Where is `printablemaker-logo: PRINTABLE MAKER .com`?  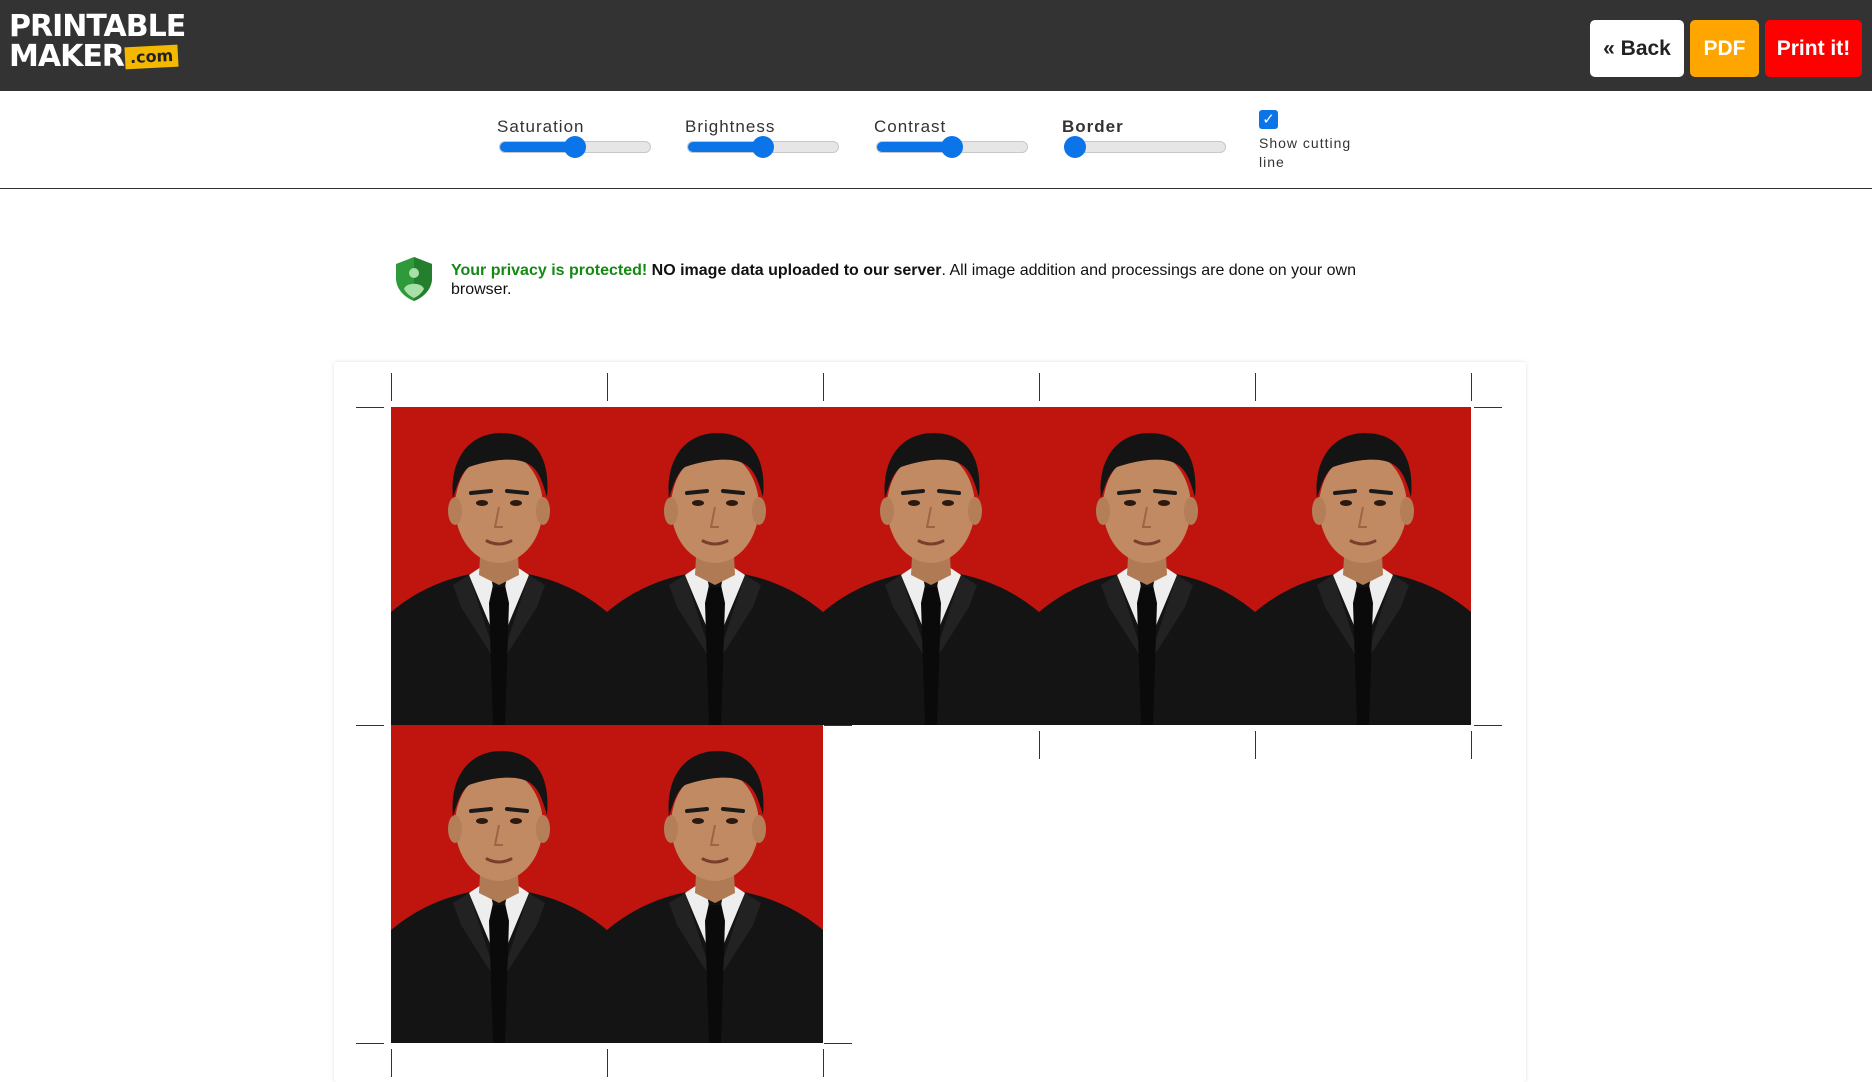
printablemaker-logo: PRINTABLE MAKER .com is located at coordinates (99, 43).